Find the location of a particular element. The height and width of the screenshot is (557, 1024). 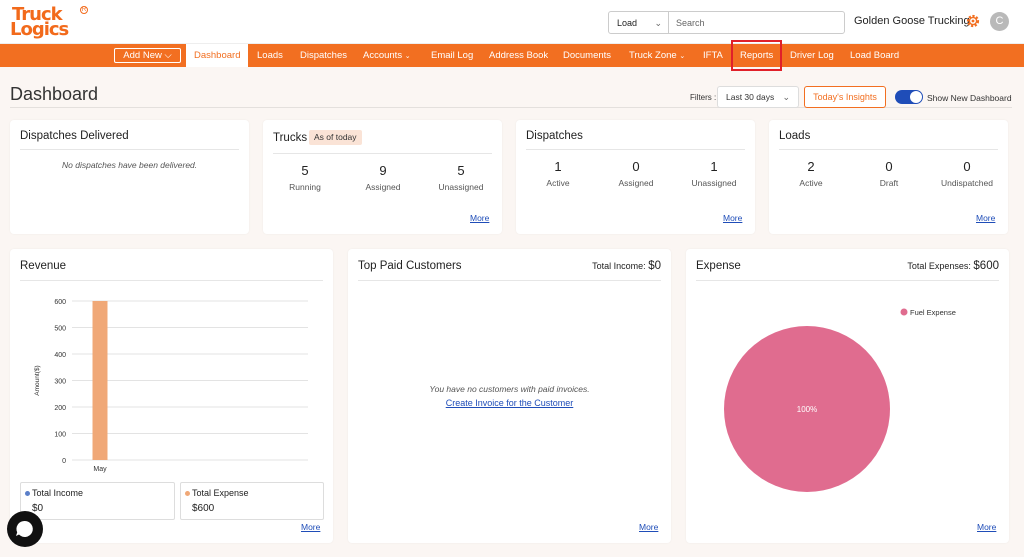

expense-pie-chart: 100% Fuel Expense is located at coordinates (840, 400).